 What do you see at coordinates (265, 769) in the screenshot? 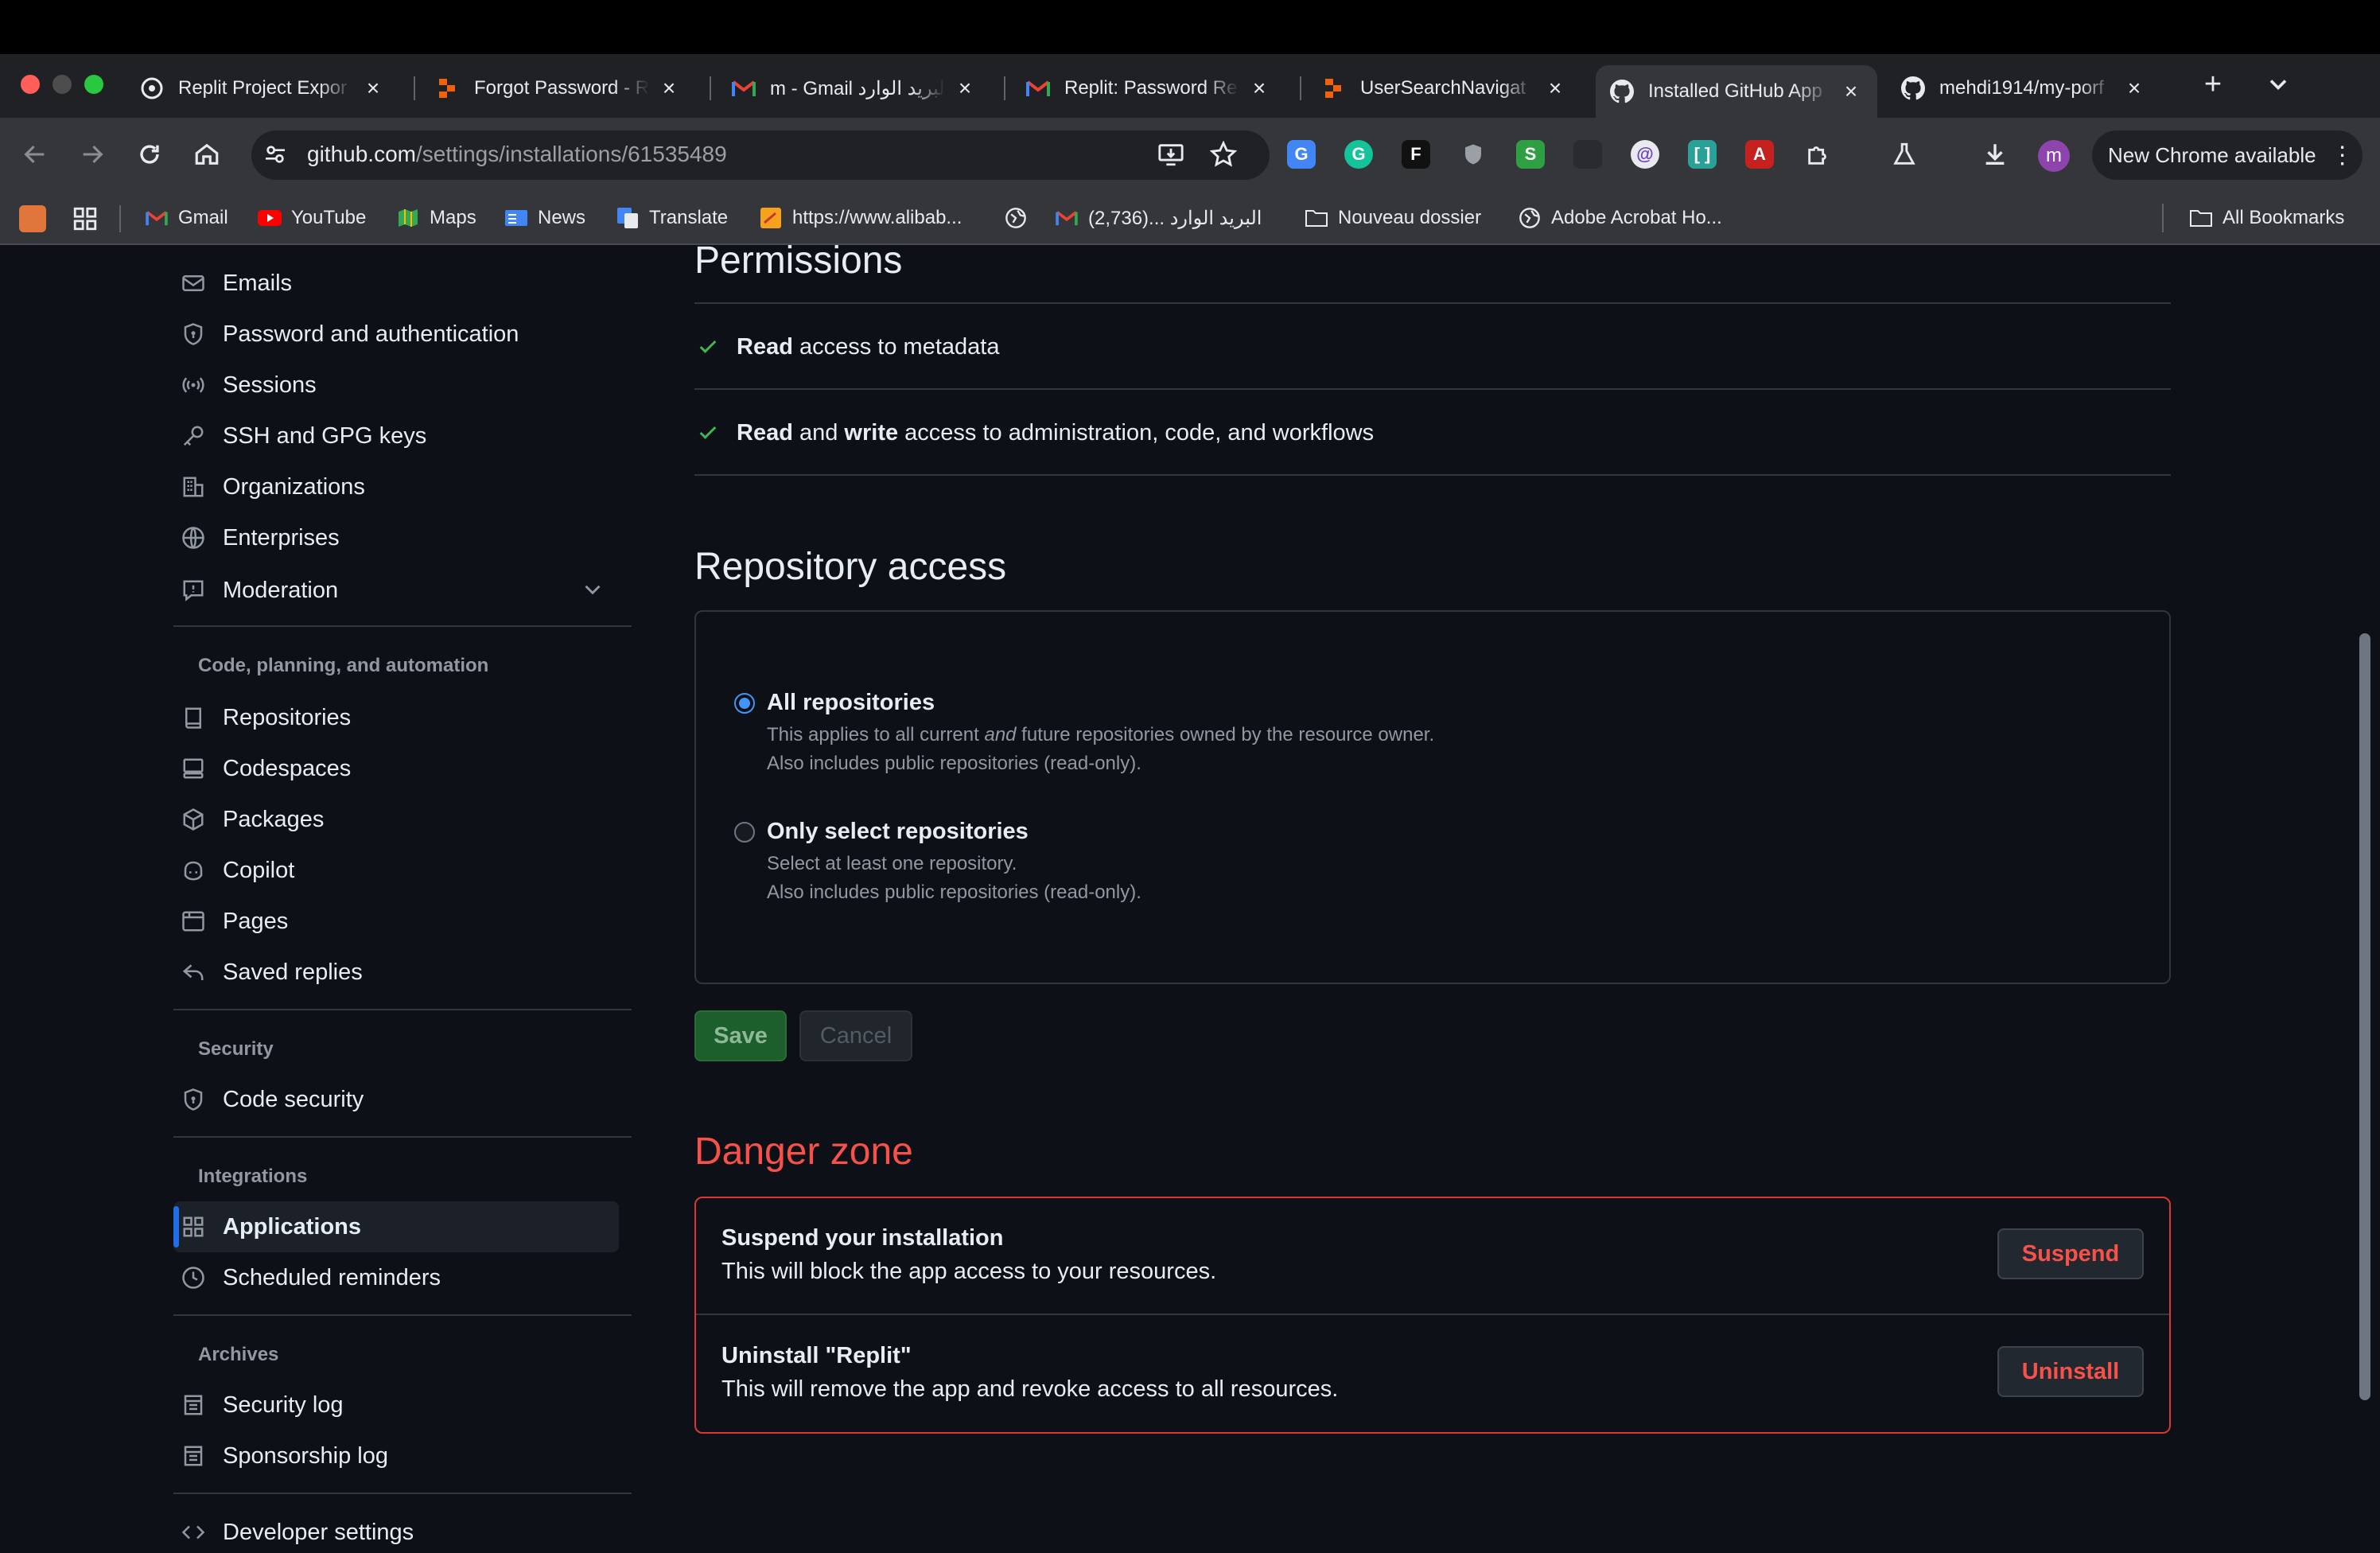
I see `sidebar-item-codespaces: Codespaces` at bounding box center [265, 769].